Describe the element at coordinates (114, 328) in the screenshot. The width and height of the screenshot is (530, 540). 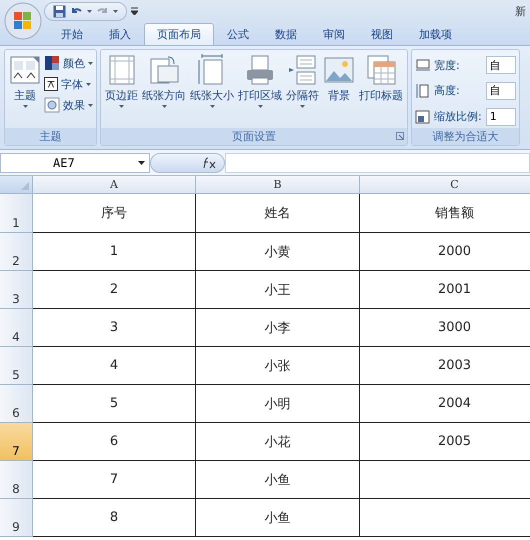
I see `table-cell: 3` at that location.